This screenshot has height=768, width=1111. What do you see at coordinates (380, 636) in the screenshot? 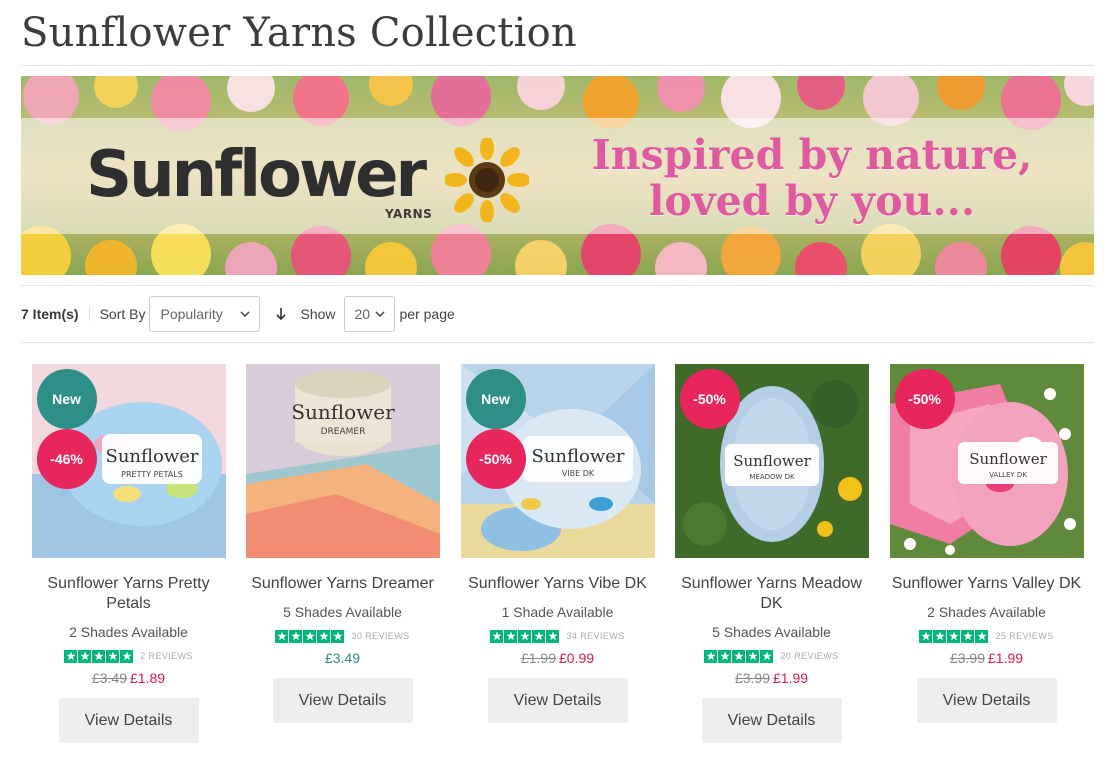
I see `review-count: 30 REVIEWS` at bounding box center [380, 636].